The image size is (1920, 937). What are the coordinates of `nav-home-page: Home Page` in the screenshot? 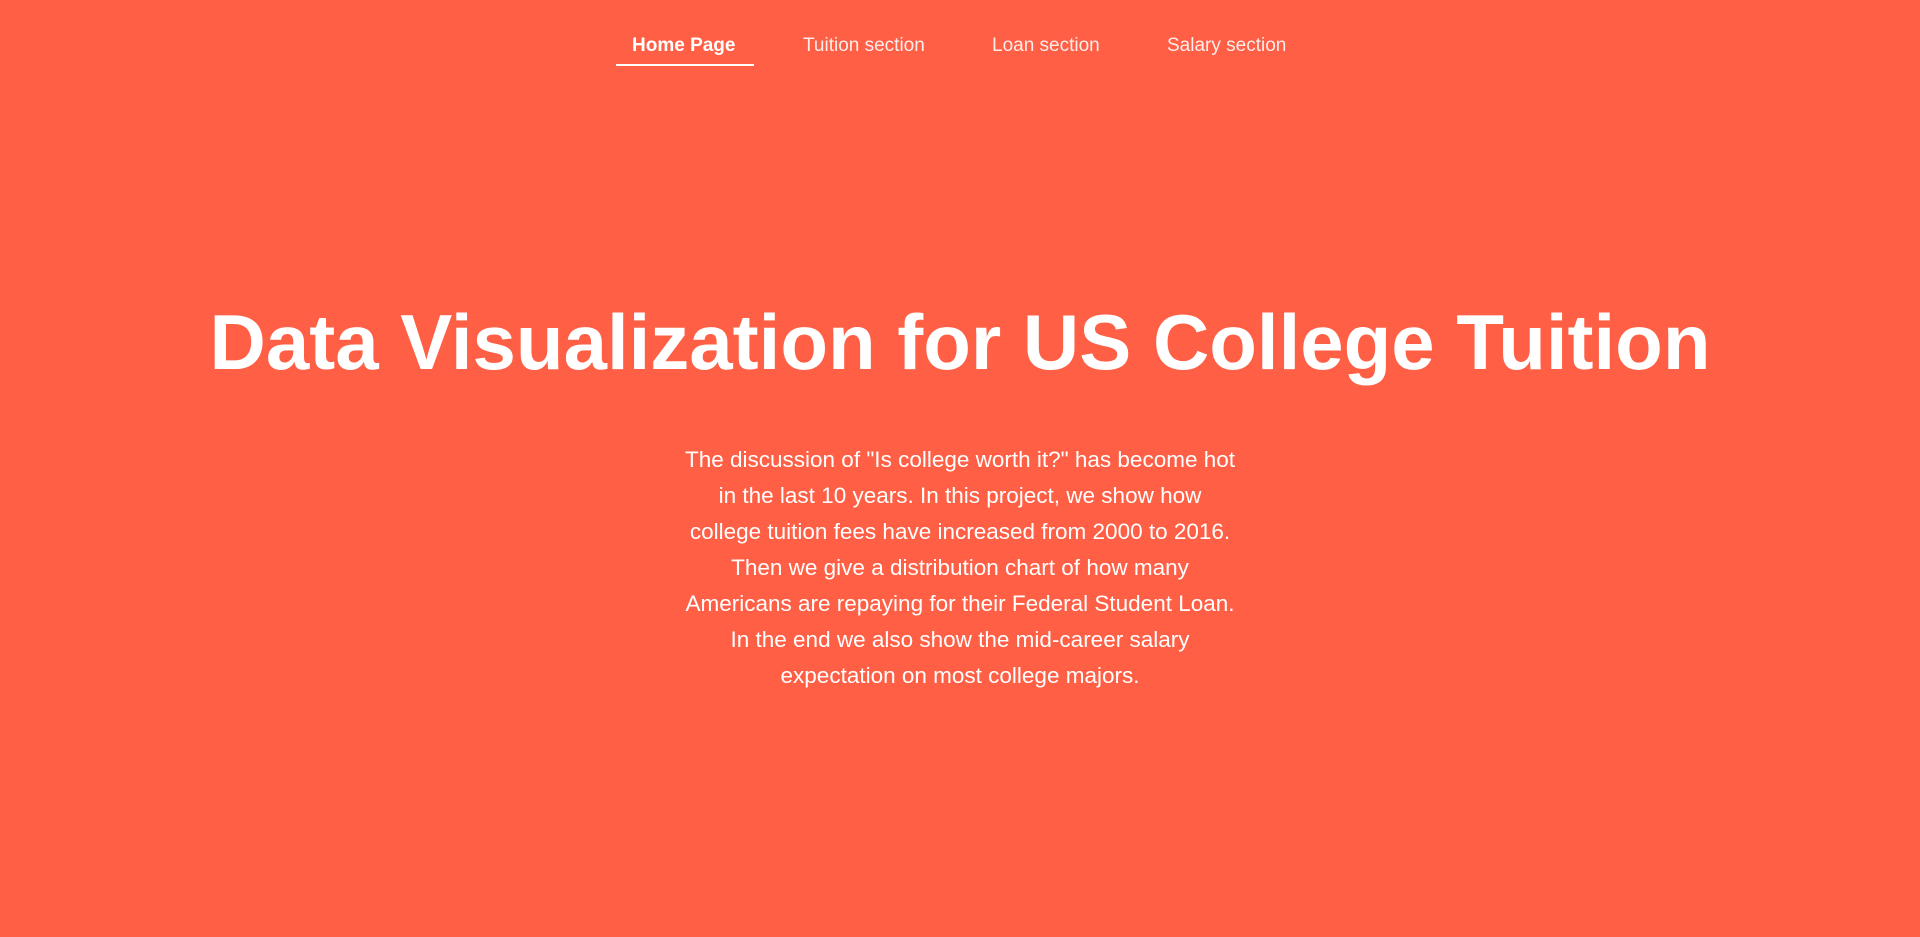 It's located at (683, 46).